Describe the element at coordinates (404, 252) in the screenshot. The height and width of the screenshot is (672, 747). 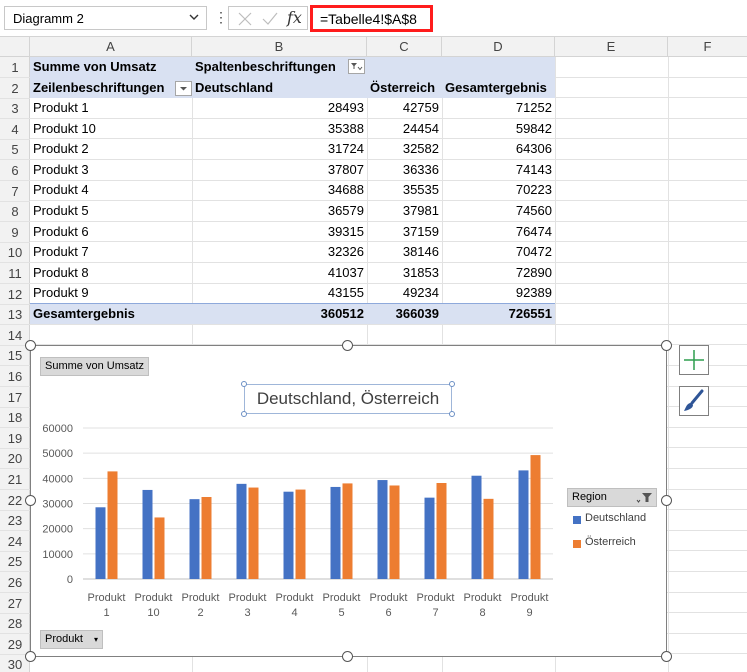
I see `pivot-value-at: 38146` at that location.